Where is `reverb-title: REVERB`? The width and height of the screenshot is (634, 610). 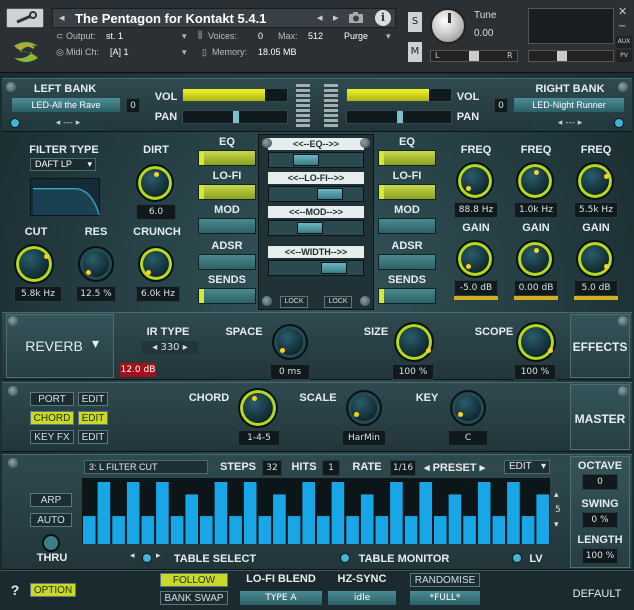 reverb-title: REVERB is located at coordinates (54, 346).